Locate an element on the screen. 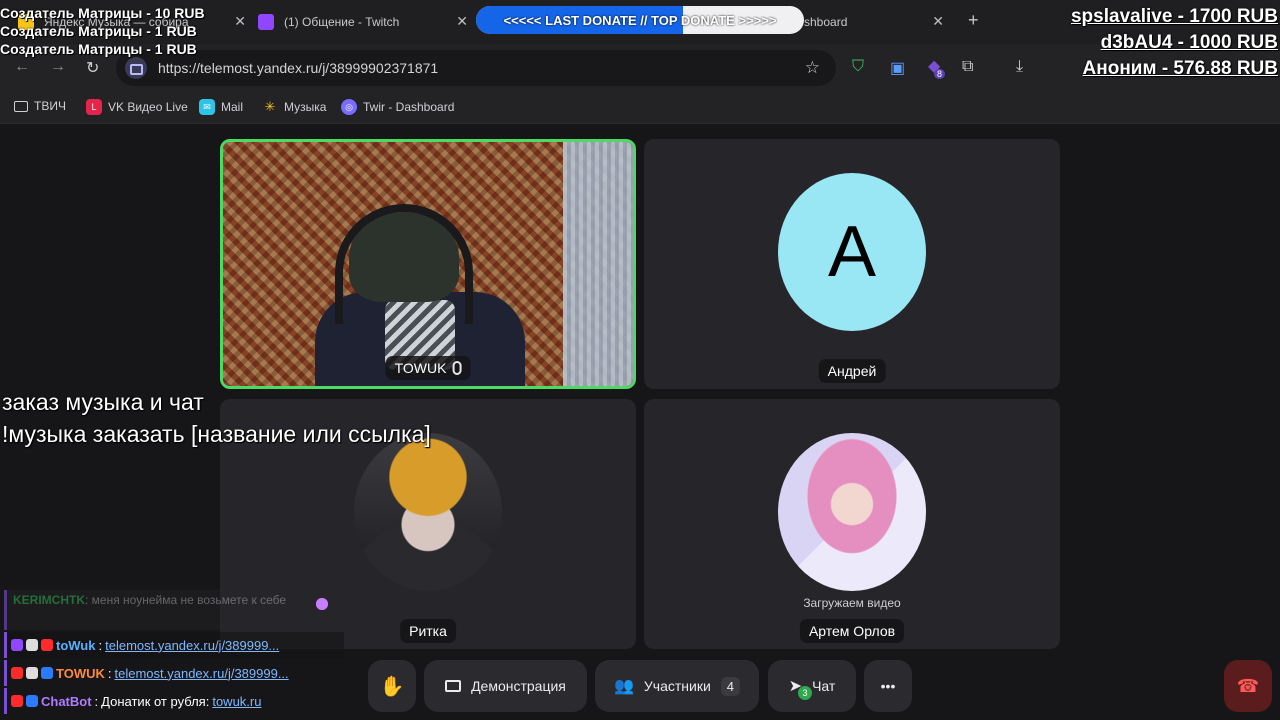 The image size is (1280, 720). music-icon: ✳ is located at coordinates (270, 106).